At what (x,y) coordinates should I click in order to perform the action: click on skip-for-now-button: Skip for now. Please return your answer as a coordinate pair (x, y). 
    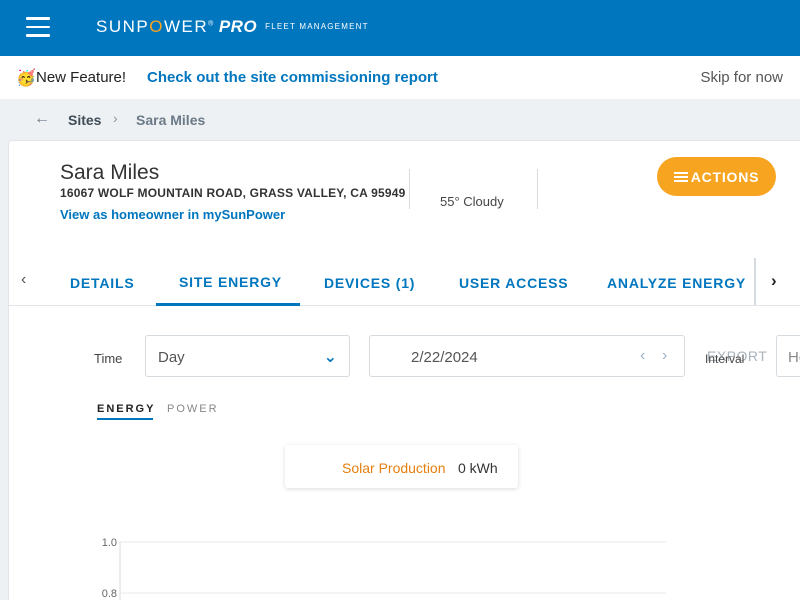
    Looking at the image, I should click on (741, 77).